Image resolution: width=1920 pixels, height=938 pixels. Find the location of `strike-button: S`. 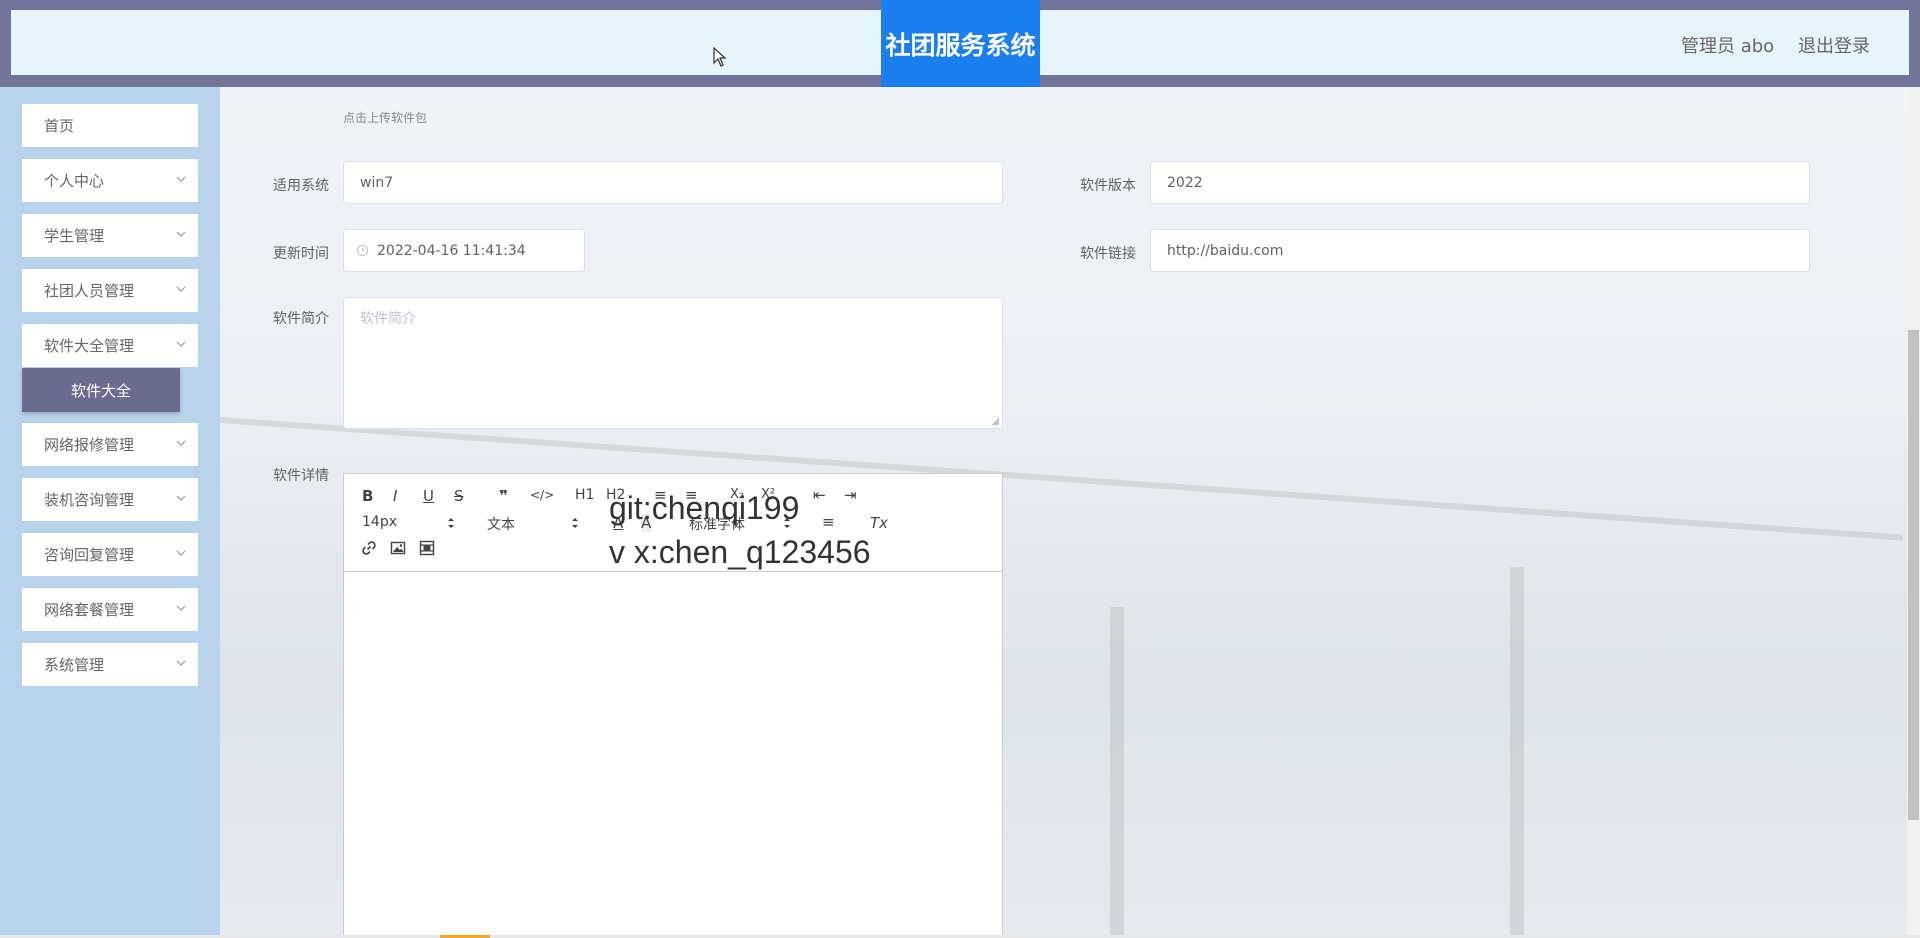

strike-button: S is located at coordinates (459, 496).